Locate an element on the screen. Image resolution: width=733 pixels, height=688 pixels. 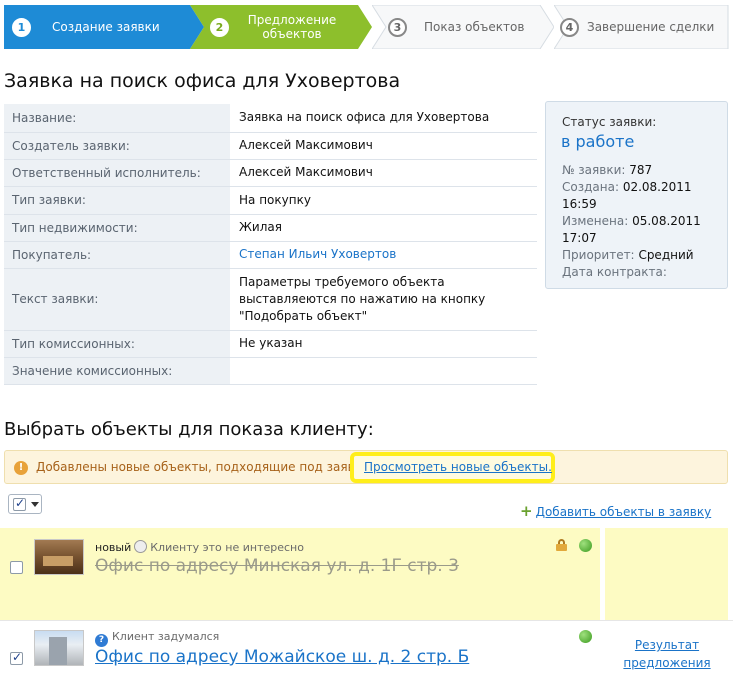
request-number: 787 is located at coordinates (641, 170).